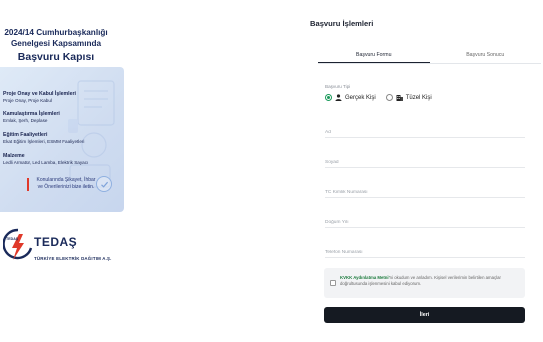 The image size is (543, 342). What do you see at coordinates (365, 277) in the screenshot?
I see `kvkk-link: KVKK Aydınlatma Metni'` at bounding box center [365, 277].